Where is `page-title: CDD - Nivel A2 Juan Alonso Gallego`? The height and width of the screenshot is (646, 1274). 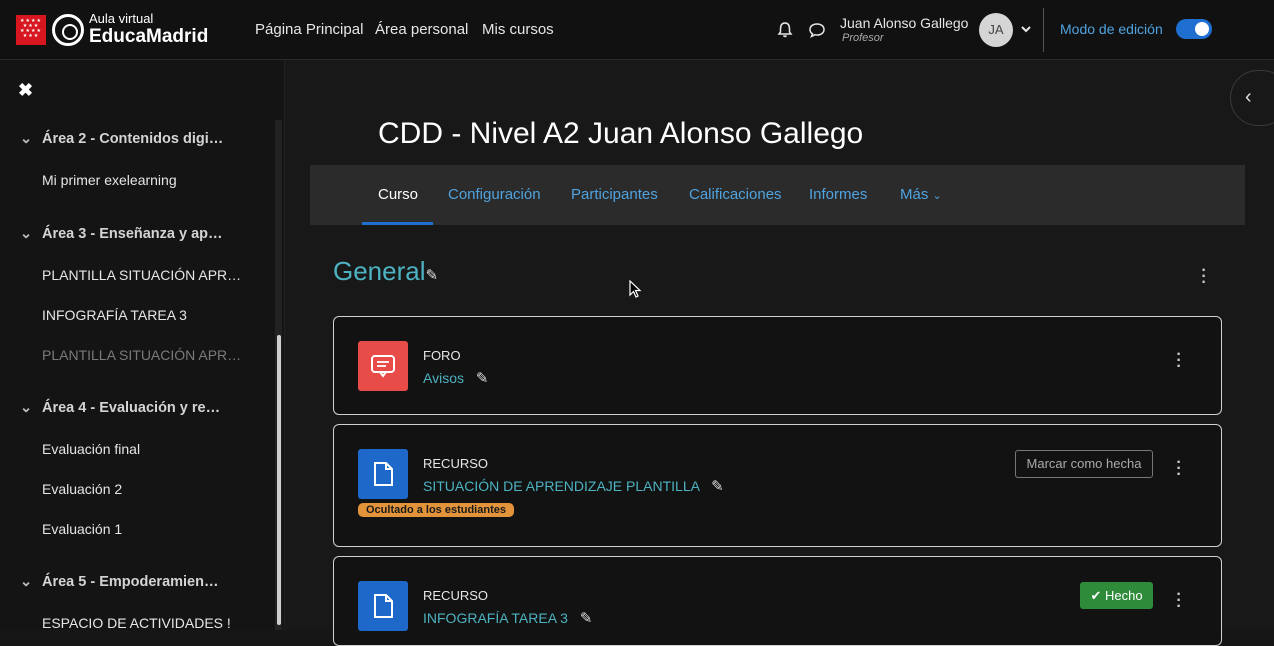
page-title: CDD - Nivel A2 Juan Alonso Gallego is located at coordinates (621, 133).